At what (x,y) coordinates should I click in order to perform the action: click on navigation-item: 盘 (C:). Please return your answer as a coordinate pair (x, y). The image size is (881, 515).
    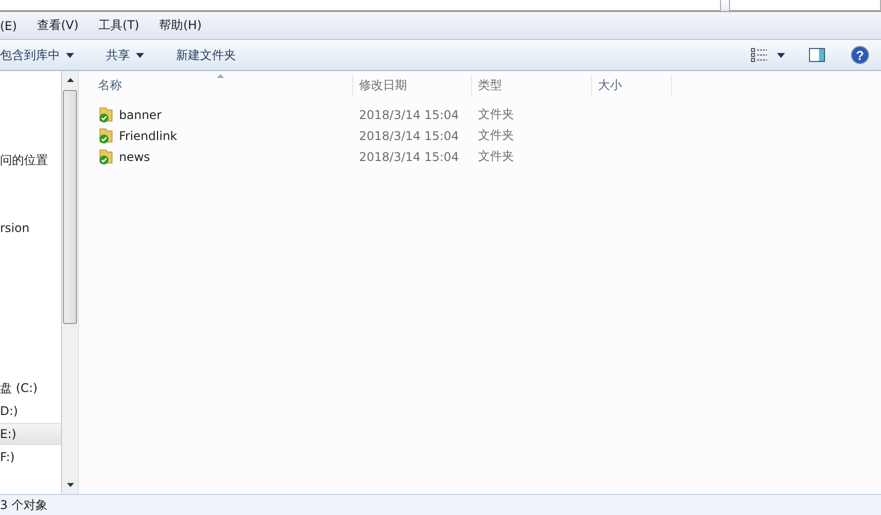
    Looking at the image, I should click on (31, 388).